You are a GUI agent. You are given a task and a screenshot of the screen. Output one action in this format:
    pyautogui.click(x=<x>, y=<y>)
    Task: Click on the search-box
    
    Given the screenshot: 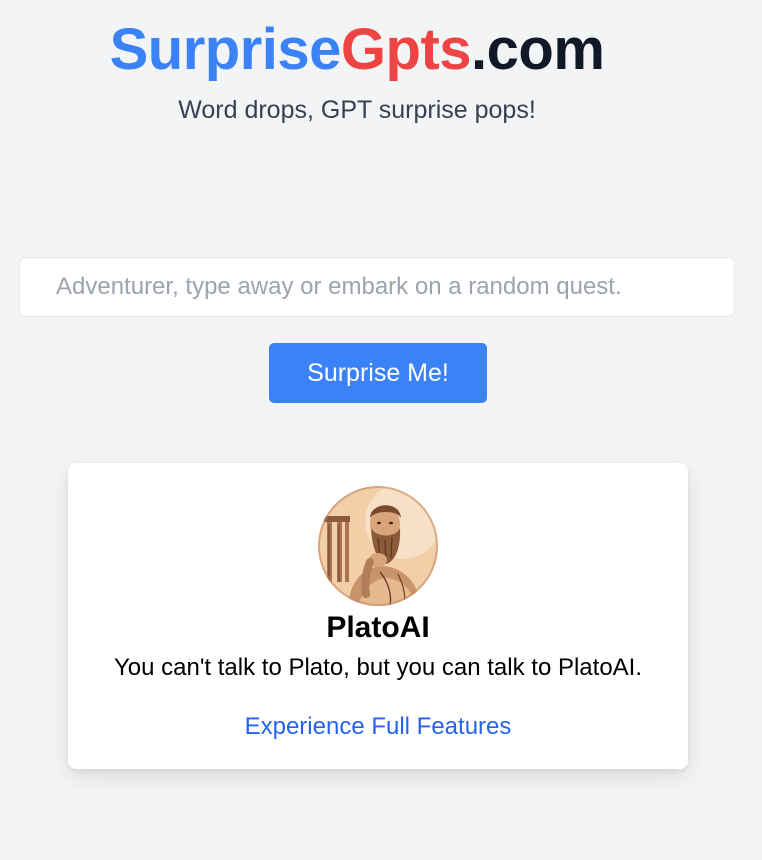 What is the action you would take?
    pyautogui.click(x=377, y=287)
    